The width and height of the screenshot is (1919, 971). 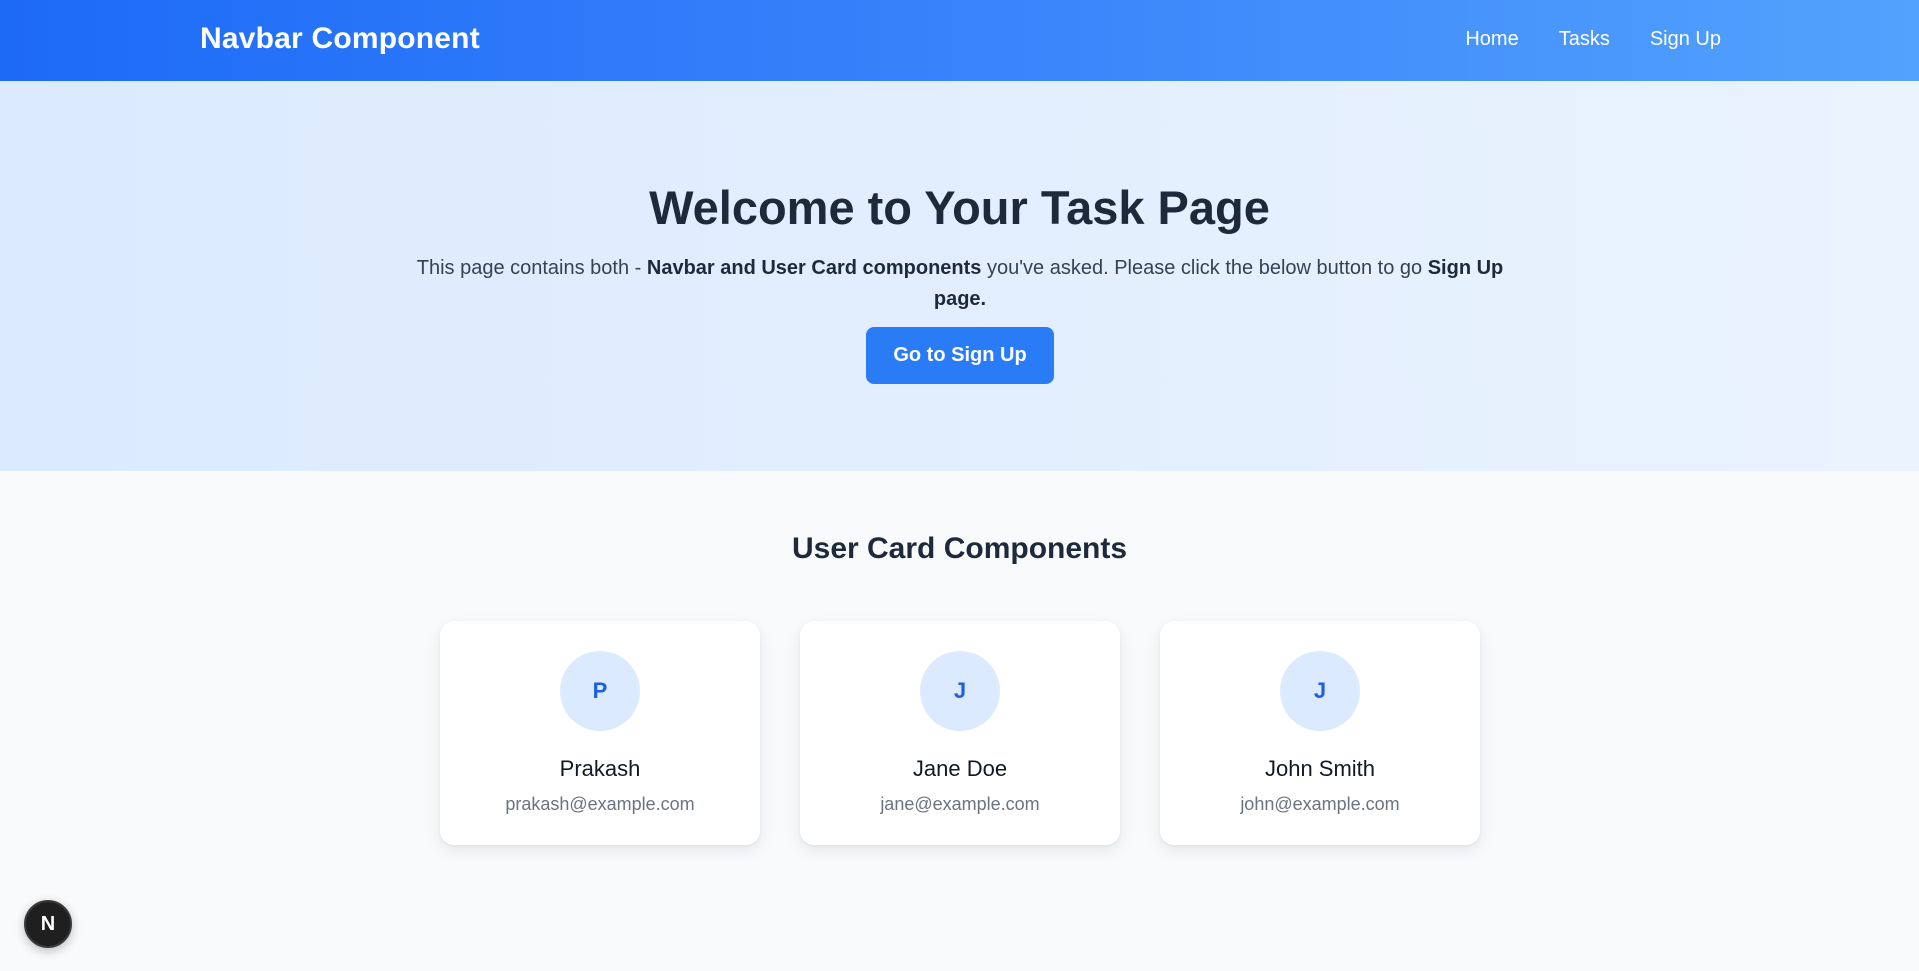 I want to click on hero-text-part1: This page contains both -, so click(x=531, y=268).